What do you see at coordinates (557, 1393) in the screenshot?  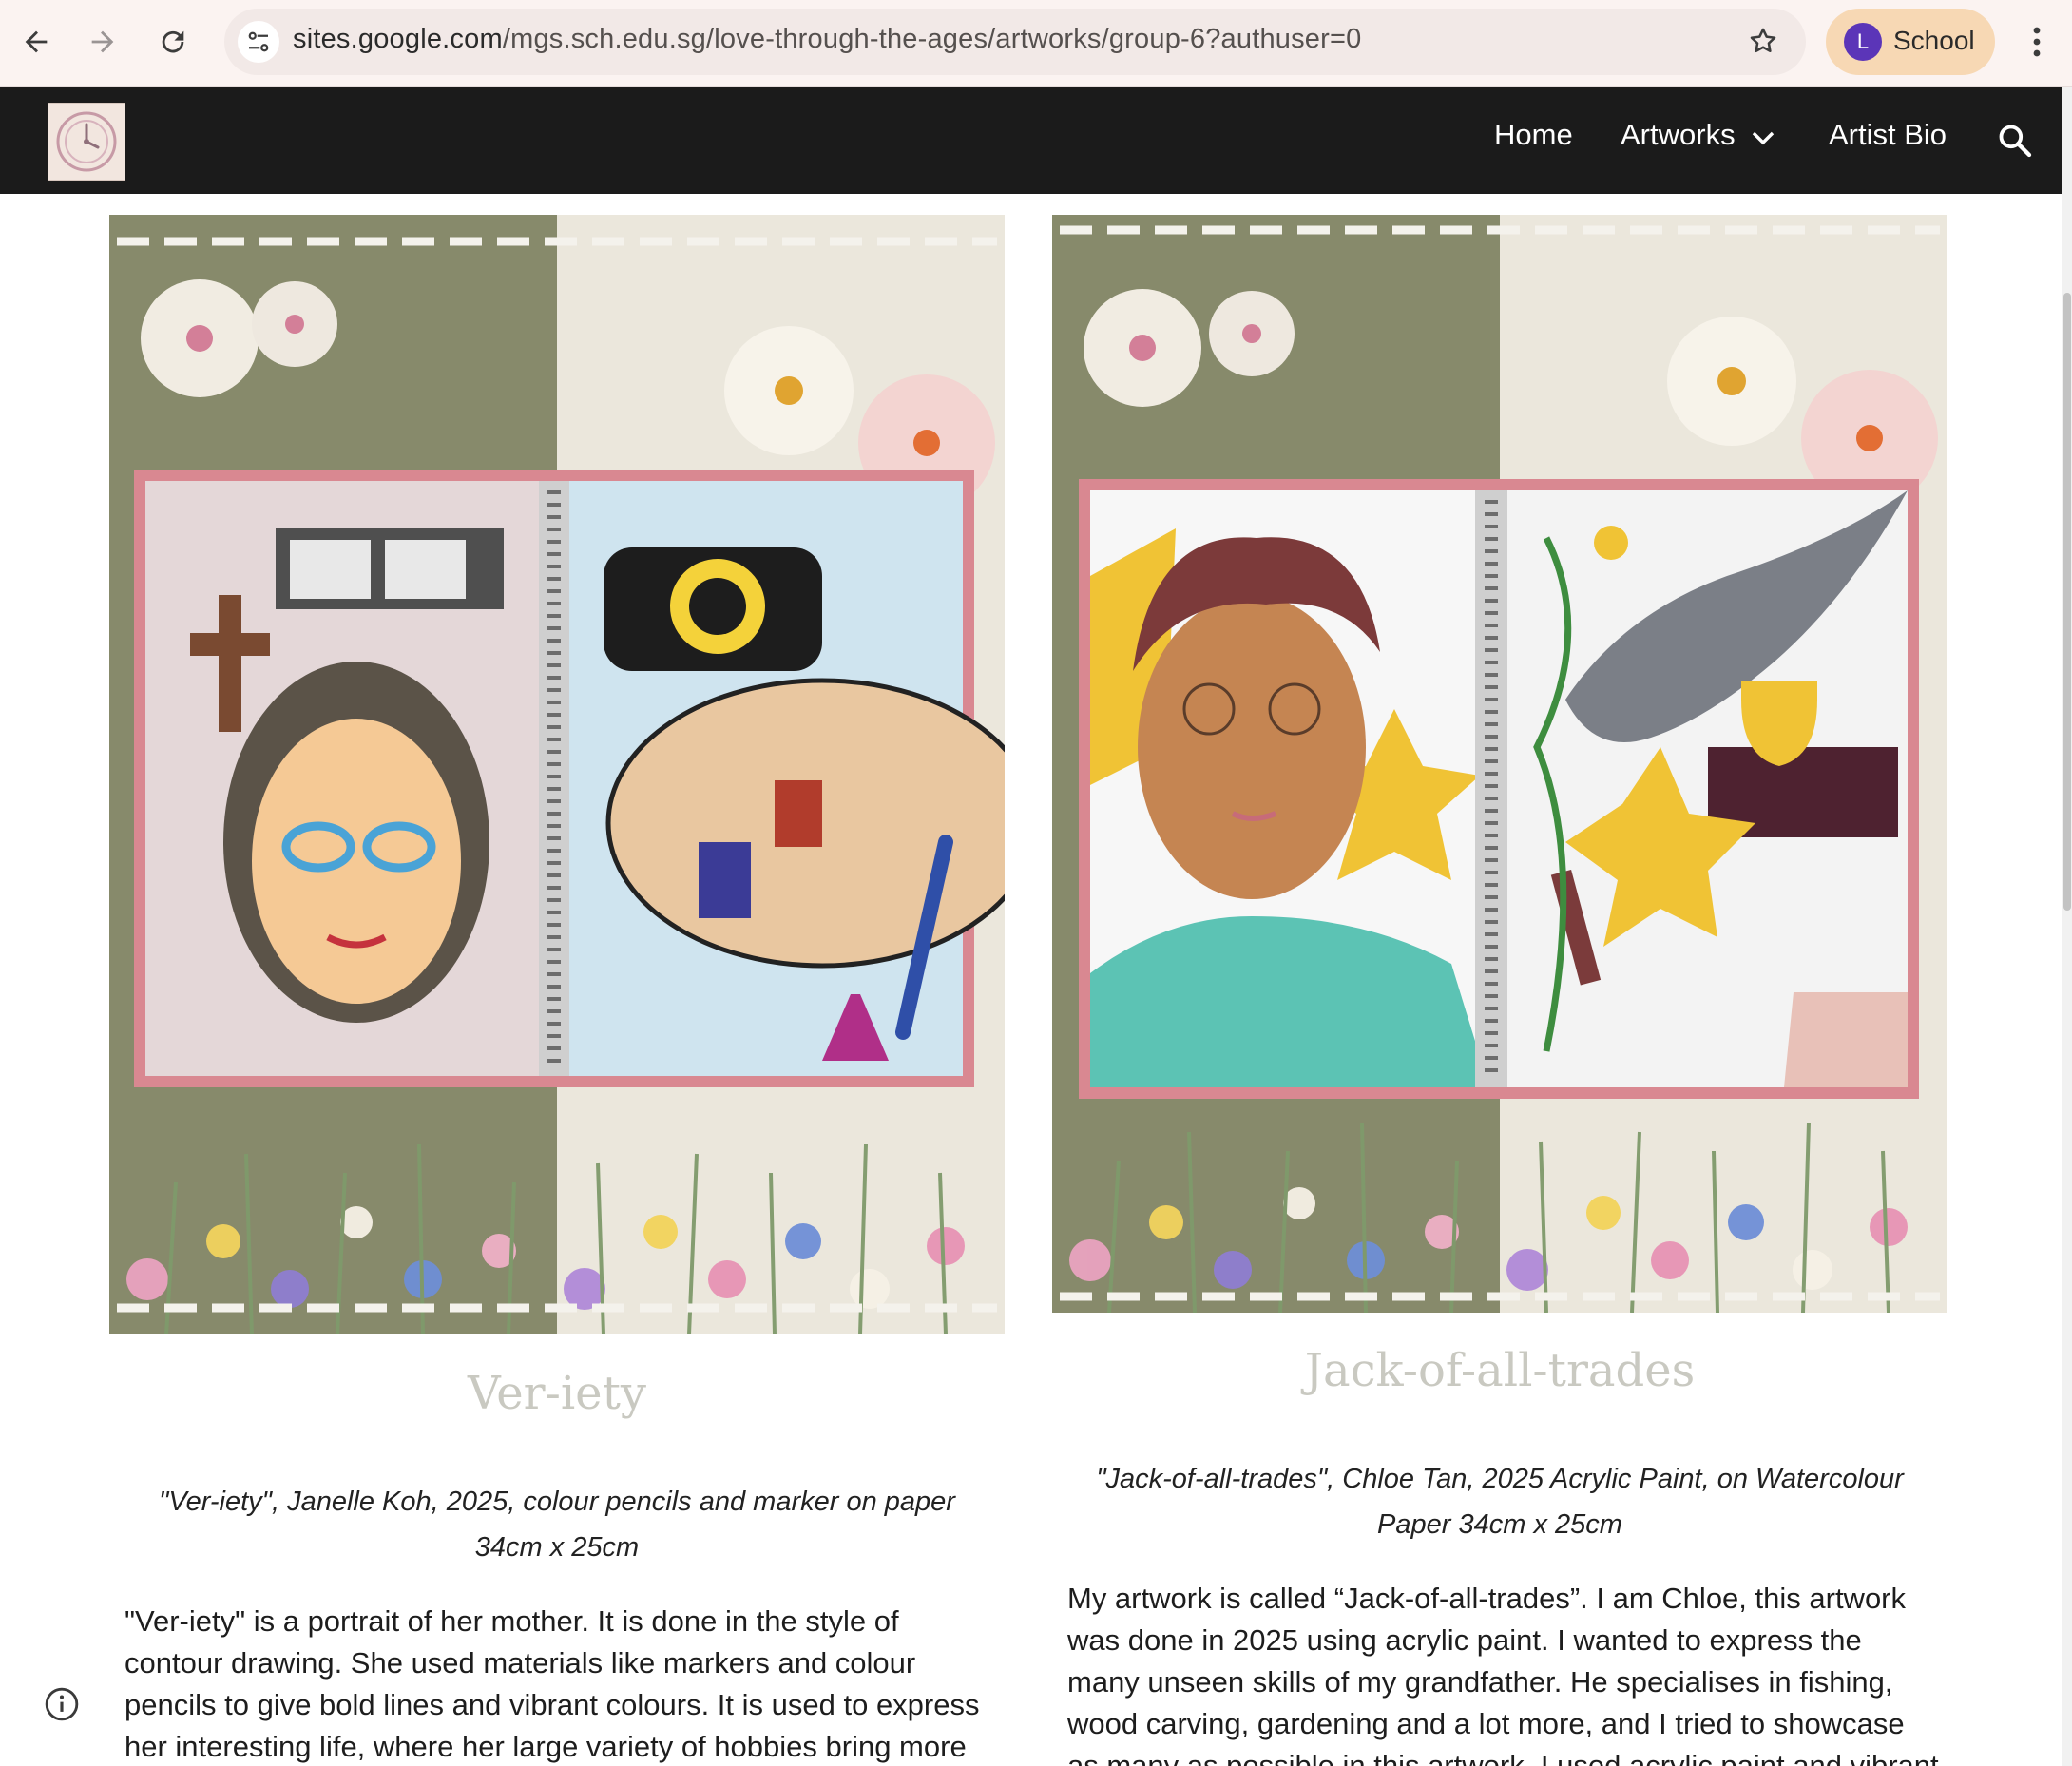 I see `artwork-title: Ver-iety` at bounding box center [557, 1393].